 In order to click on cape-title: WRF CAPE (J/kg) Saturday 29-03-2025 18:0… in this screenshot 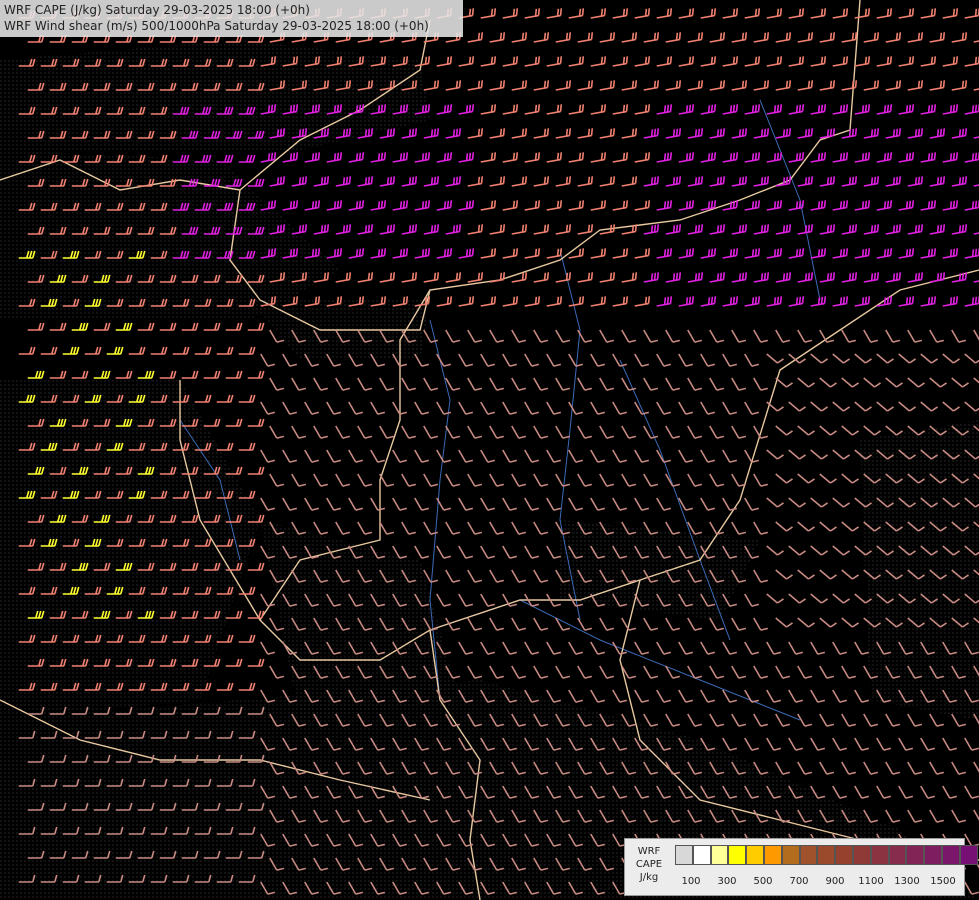, I will do `click(157, 10)`.